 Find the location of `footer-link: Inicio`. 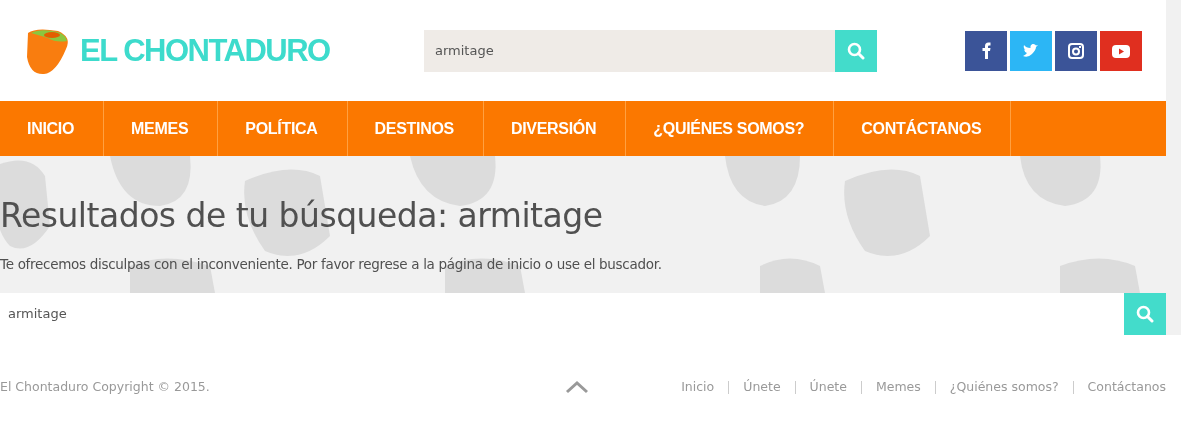

footer-link: Inicio is located at coordinates (698, 387).